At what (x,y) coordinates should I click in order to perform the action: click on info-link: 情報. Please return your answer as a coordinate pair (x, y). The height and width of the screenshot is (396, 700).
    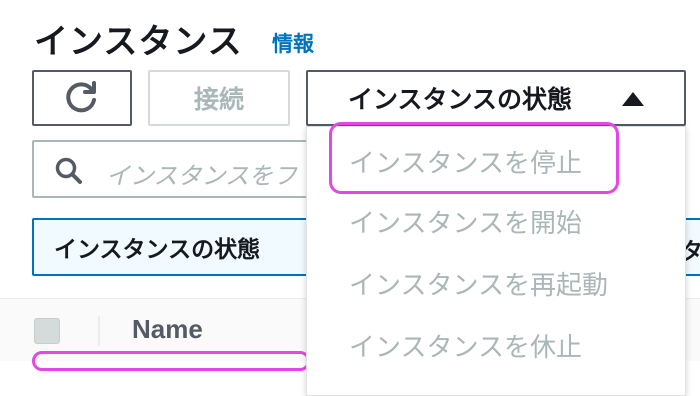
    Looking at the image, I should click on (293, 43).